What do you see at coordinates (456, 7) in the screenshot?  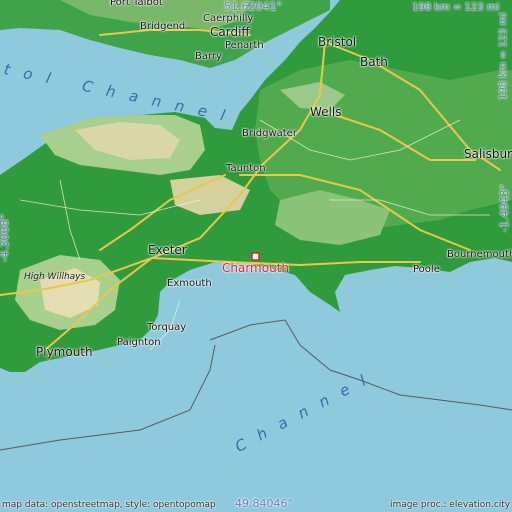 I see `scale-top: 198 km = 123 mi` at bounding box center [456, 7].